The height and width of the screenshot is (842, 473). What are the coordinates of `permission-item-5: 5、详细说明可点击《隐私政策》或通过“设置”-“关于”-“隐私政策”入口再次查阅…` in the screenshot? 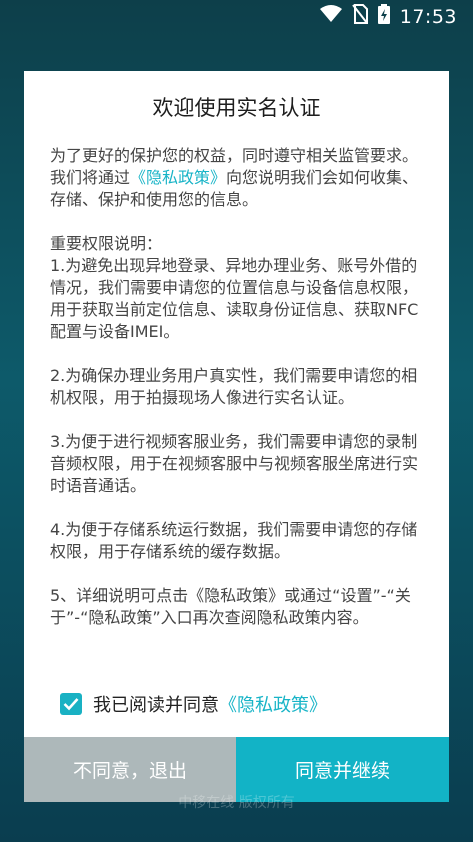 It's located at (230, 606).